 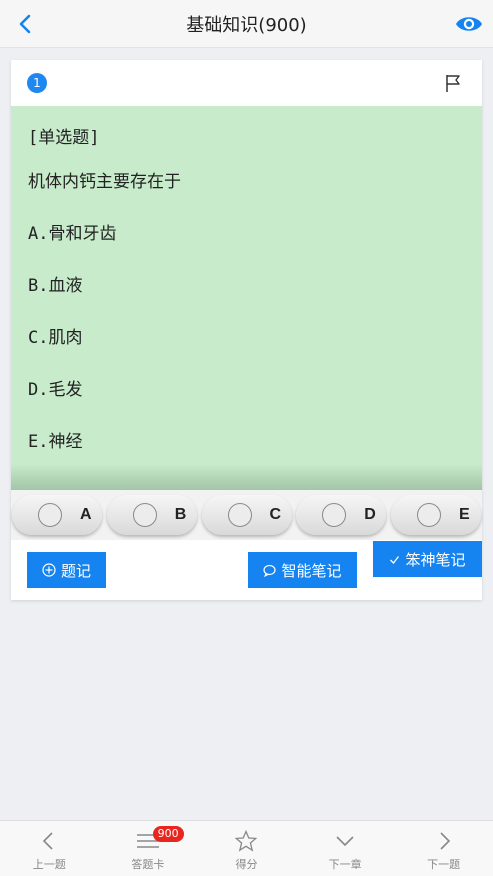 I want to click on check-icon, so click(x=395, y=559).